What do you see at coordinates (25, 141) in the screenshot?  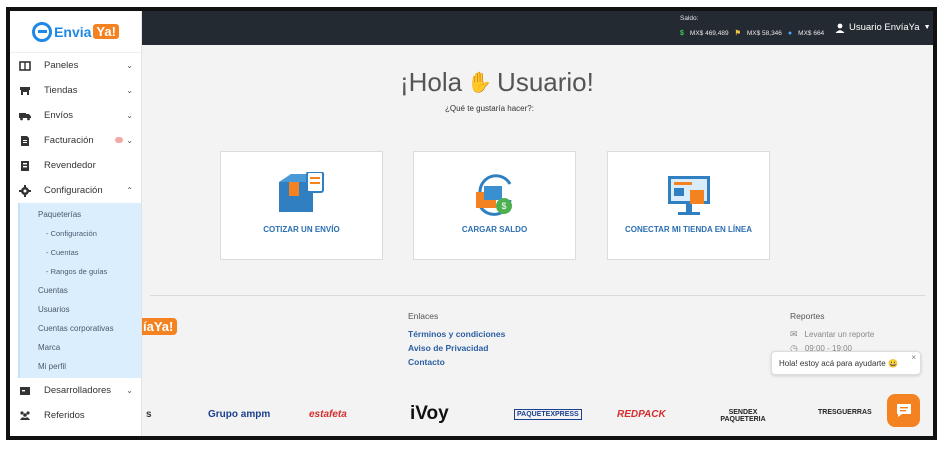 I see `invoice-icon` at bounding box center [25, 141].